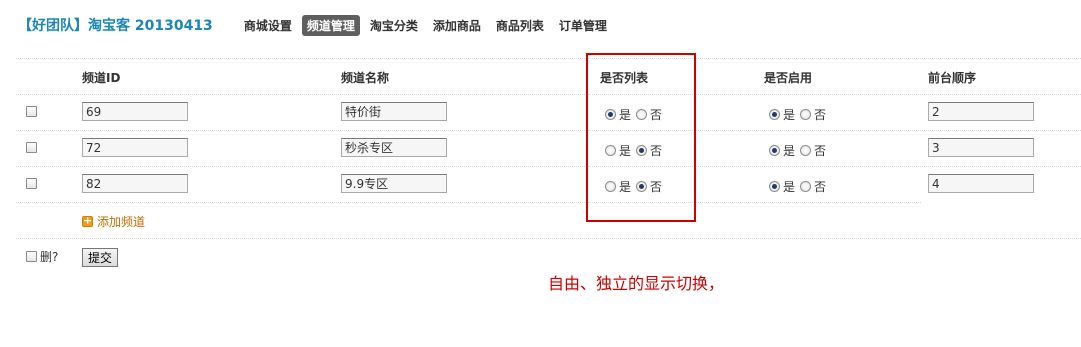 This screenshot has height=347, width=1081. I want to click on brand-title: 【好团队】淘宝客 20130413, so click(115, 26).